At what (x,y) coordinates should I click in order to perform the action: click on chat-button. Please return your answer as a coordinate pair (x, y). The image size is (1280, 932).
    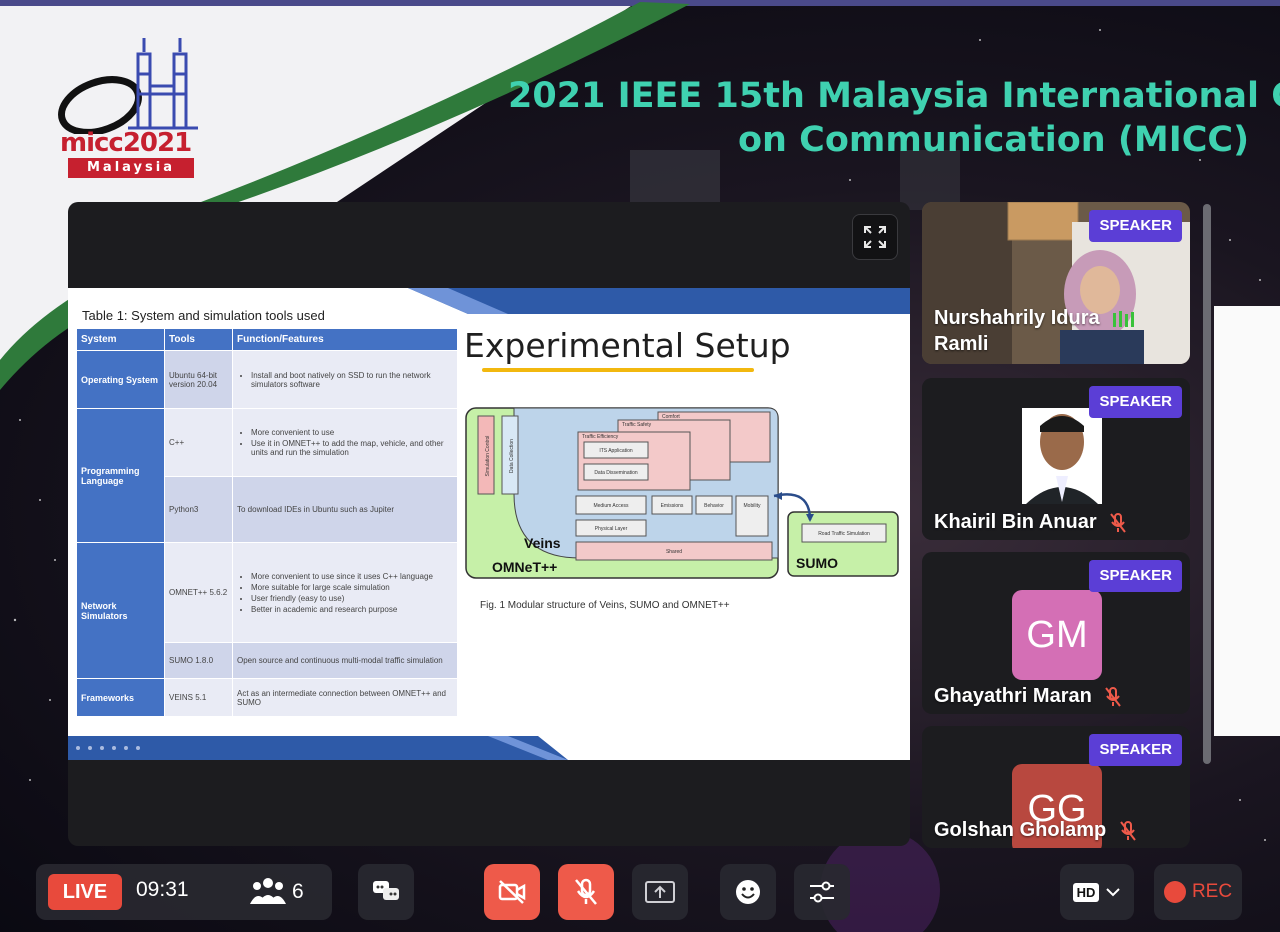
    Looking at the image, I should click on (386, 892).